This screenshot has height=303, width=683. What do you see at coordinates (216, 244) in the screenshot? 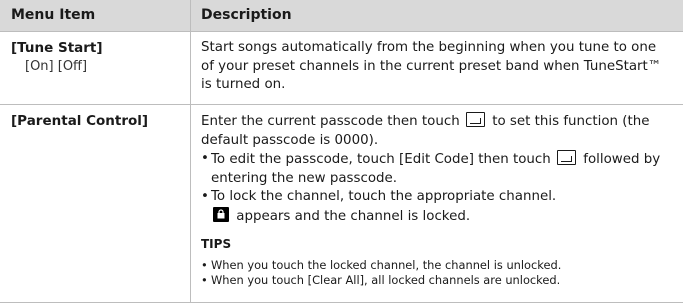
I see `tips-title: TIPS` at bounding box center [216, 244].